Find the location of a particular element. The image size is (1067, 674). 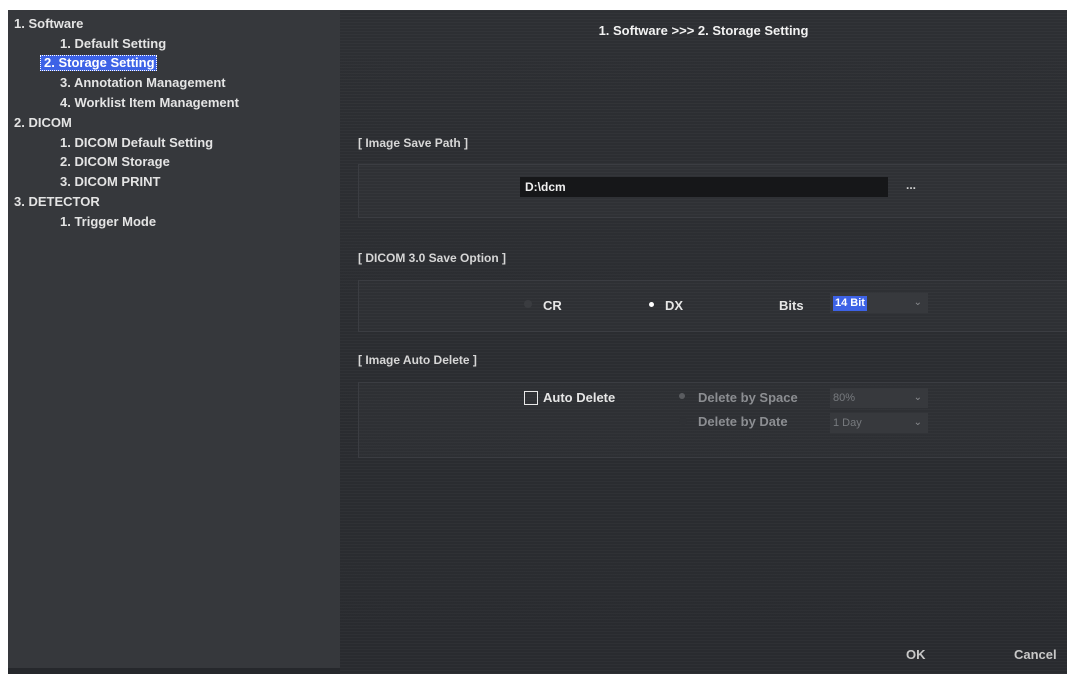

breadcrumb: 1. Software >>> 2. Storage Setting is located at coordinates (703, 30).